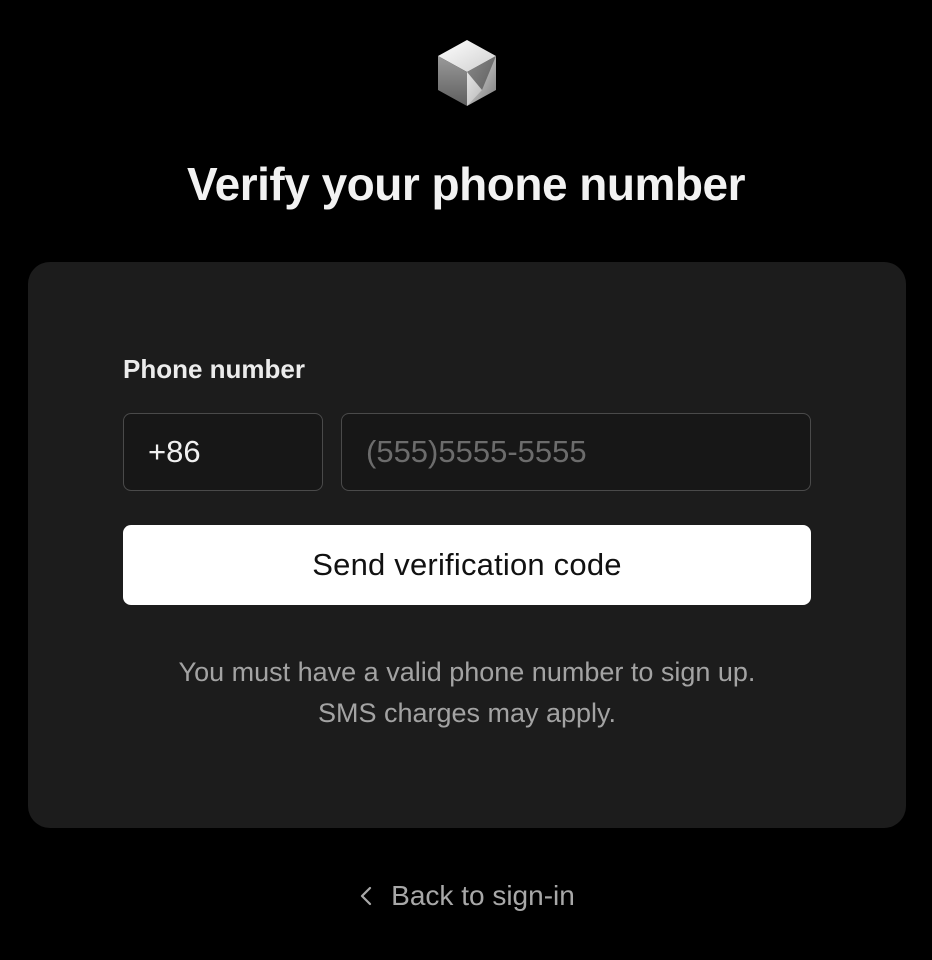 This screenshot has height=960, width=932. What do you see at coordinates (467, 565) in the screenshot?
I see `send-verification-code-button: Send verification code` at bounding box center [467, 565].